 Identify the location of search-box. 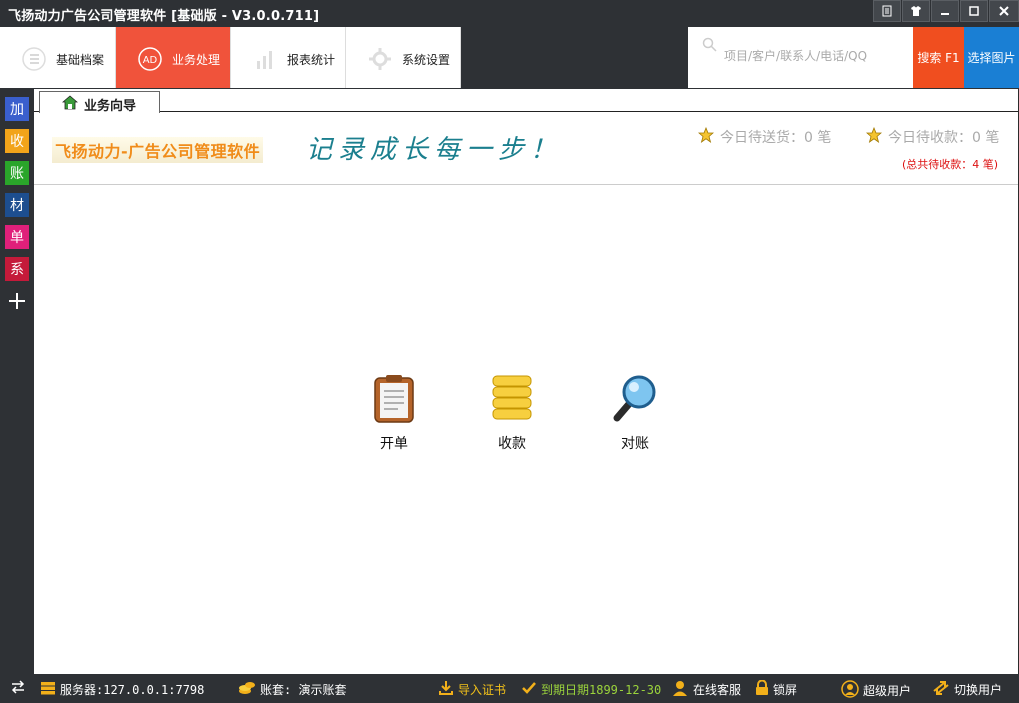
(800, 57).